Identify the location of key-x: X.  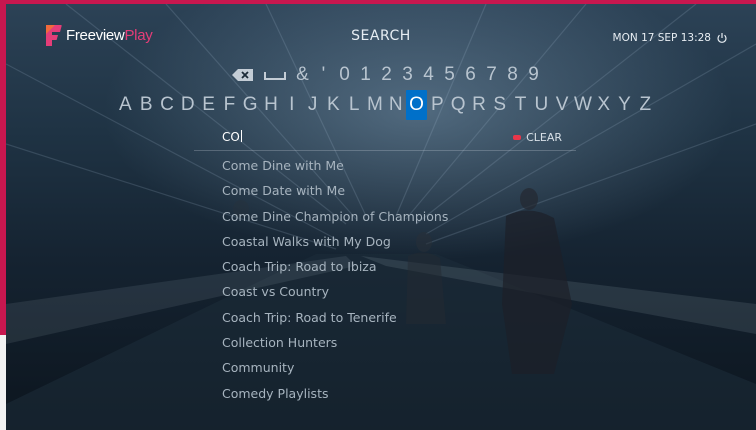
(603, 105).